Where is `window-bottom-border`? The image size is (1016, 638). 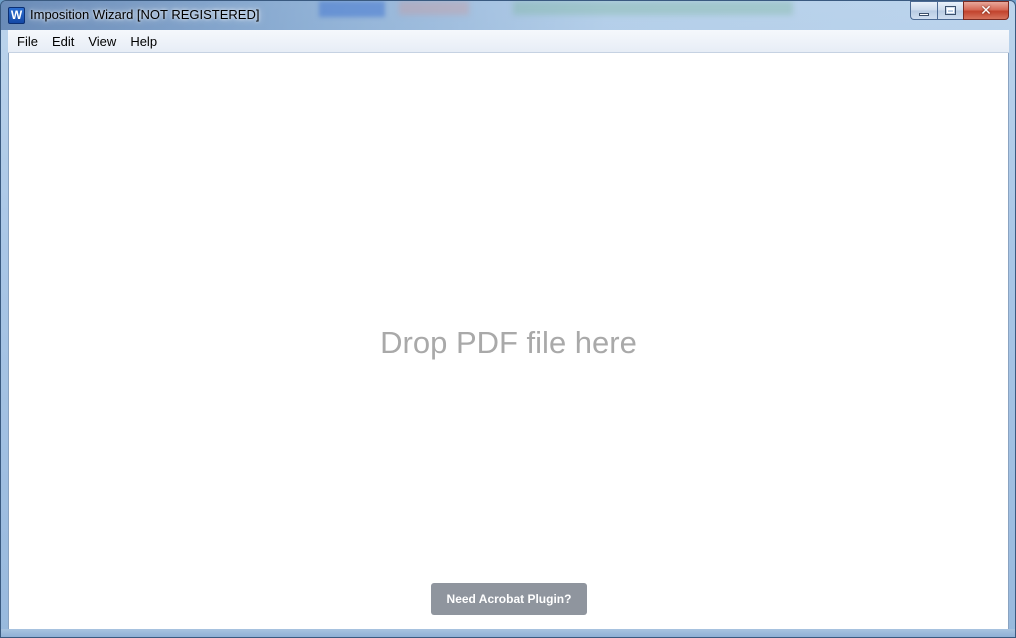 window-bottom-border is located at coordinates (508, 633).